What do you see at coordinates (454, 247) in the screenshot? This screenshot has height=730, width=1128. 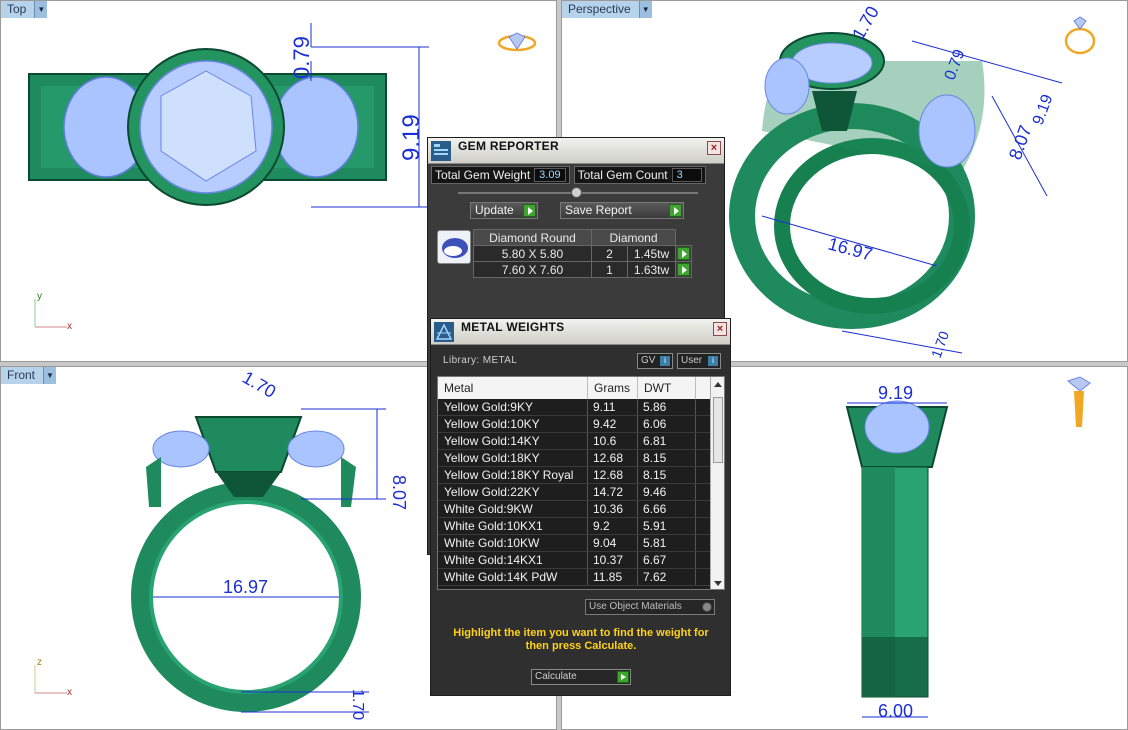 I see `diamond-round-icon` at bounding box center [454, 247].